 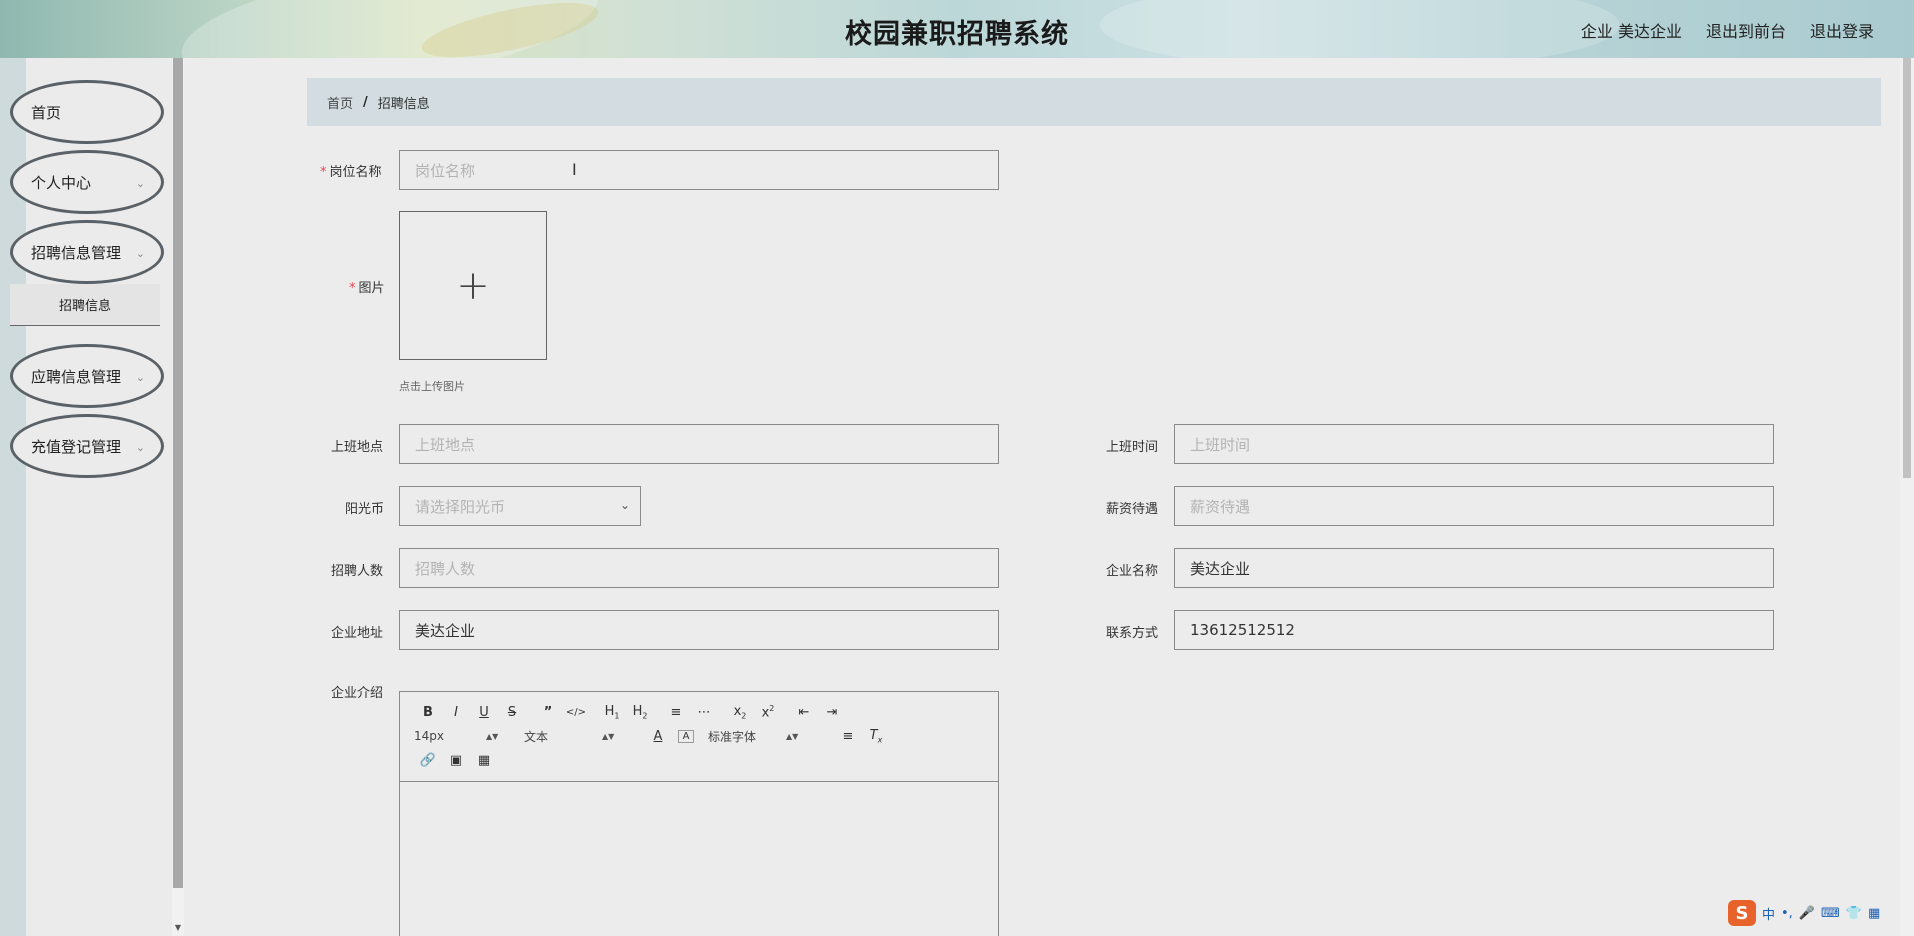 What do you see at coordinates (612, 712) in the screenshot?
I see `heading1-icon: H1` at bounding box center [612, 712].